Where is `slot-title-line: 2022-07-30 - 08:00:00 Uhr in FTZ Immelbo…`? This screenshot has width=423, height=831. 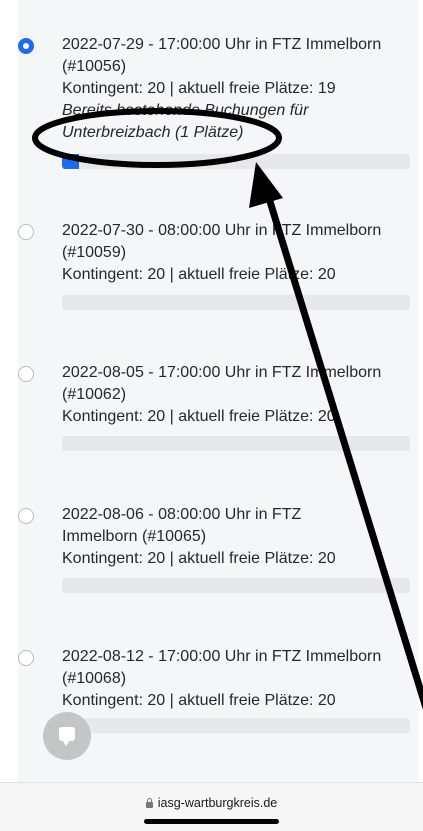
slot-title-line: 2022-07-30 - 08:00:00 Uhr in FTZ Immelbo… is located at coordinates (222, 230).